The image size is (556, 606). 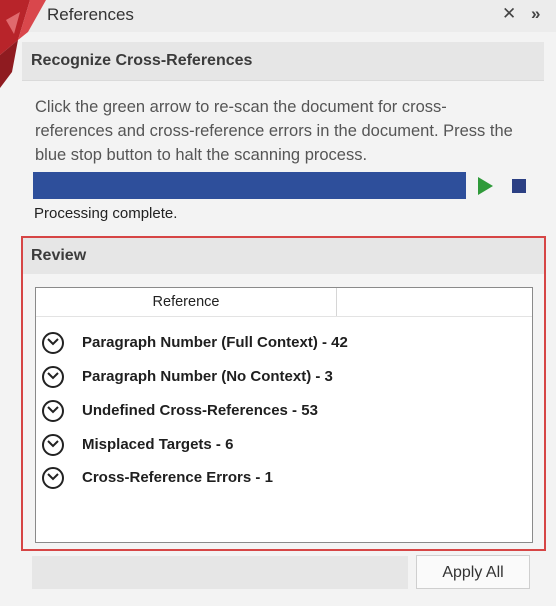 I want to click on list-item-label: Undefined Cross-References - 53, so click(x=200, y=410).